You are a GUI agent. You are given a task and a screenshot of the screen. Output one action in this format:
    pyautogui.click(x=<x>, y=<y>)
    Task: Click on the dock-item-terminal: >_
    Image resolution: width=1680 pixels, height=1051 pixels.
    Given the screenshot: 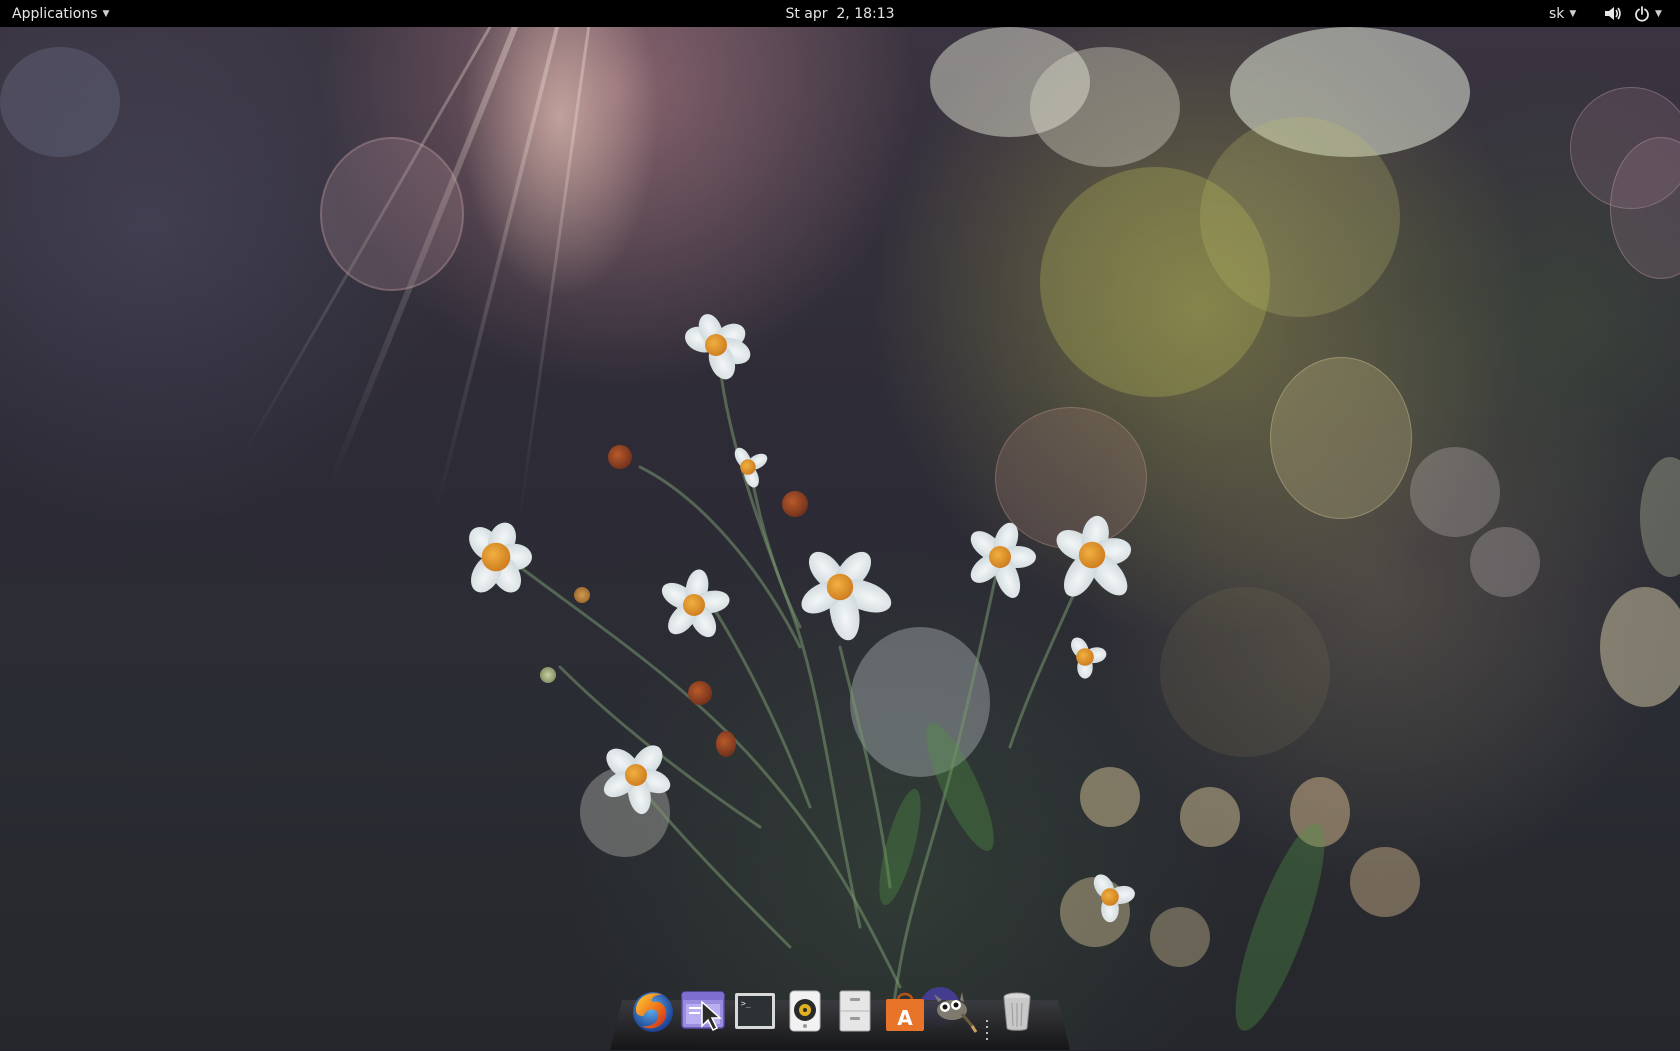 What is the action you would take?
    pyautogui.click(x=755, y=1011)
    